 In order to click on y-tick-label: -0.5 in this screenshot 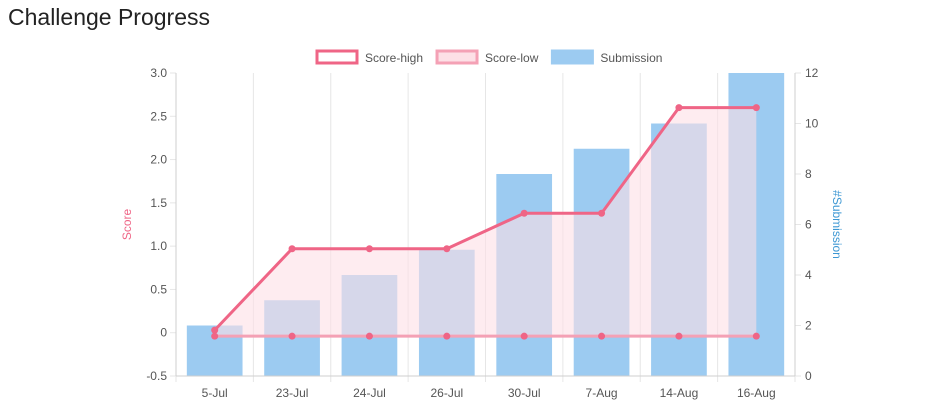, I will do `click(156, 376)`.